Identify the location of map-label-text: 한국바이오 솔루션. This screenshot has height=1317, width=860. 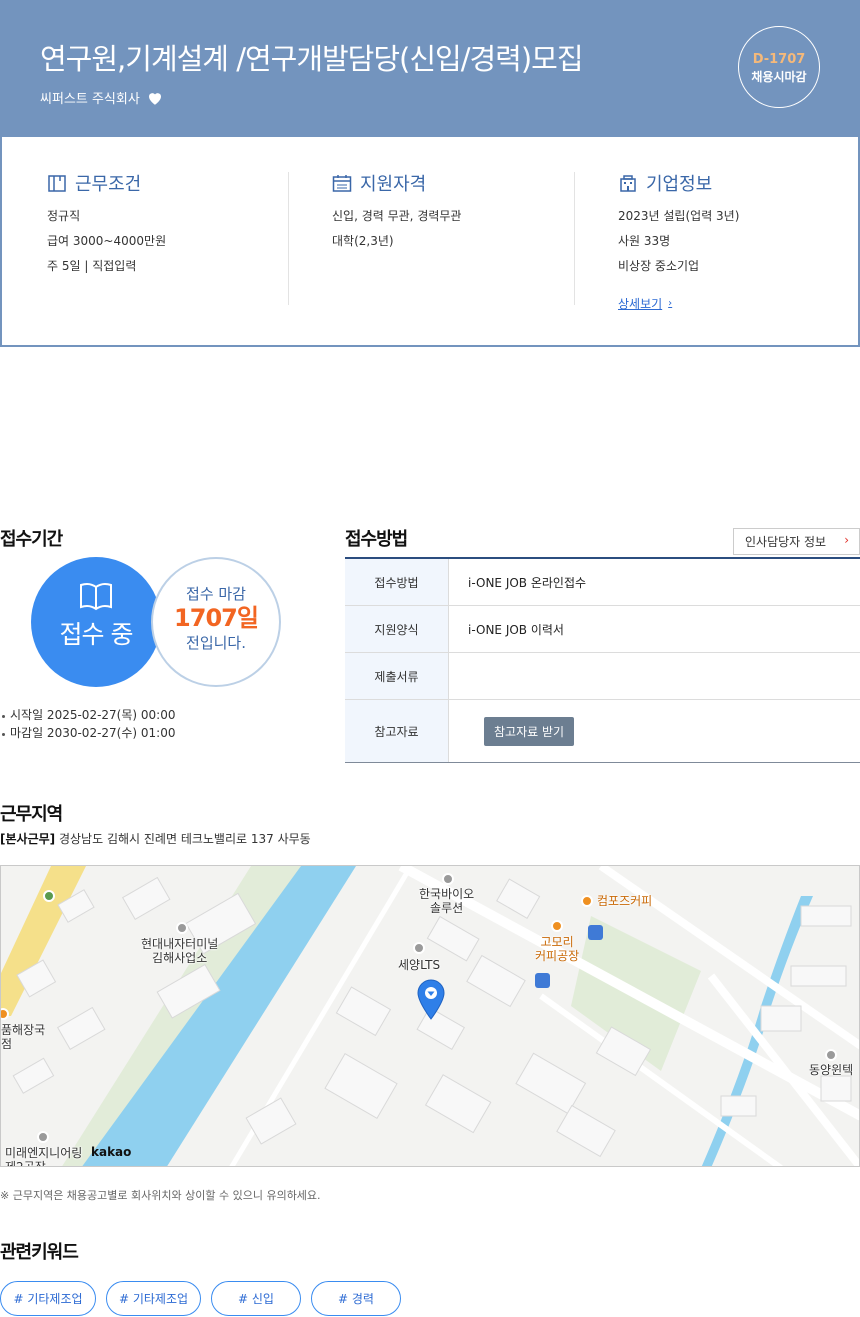
(447, 901).